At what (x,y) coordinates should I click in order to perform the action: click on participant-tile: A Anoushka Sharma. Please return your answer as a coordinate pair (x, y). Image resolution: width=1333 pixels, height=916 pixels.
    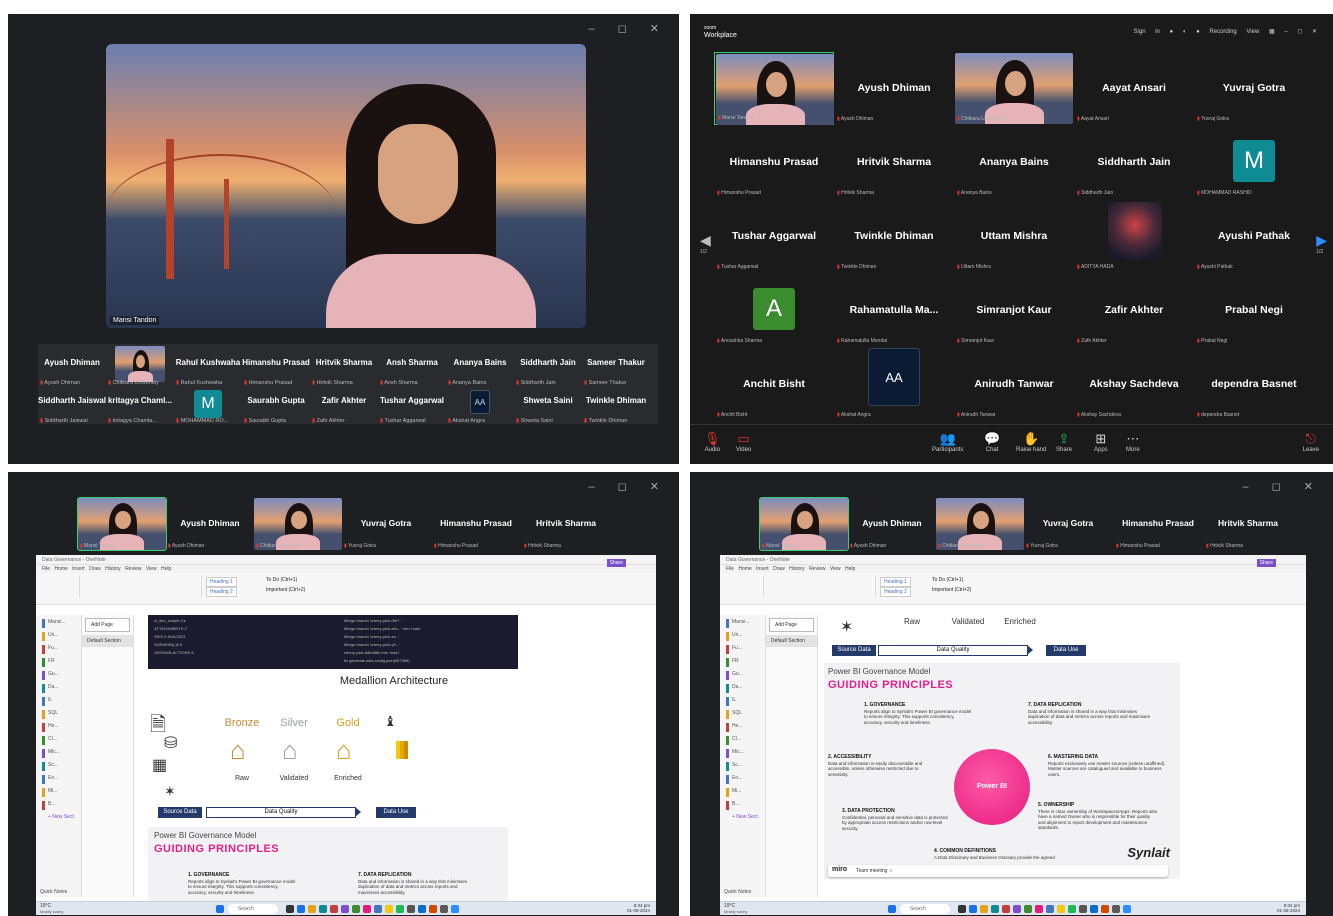
    Looking at the image, I should click on (774, 310).